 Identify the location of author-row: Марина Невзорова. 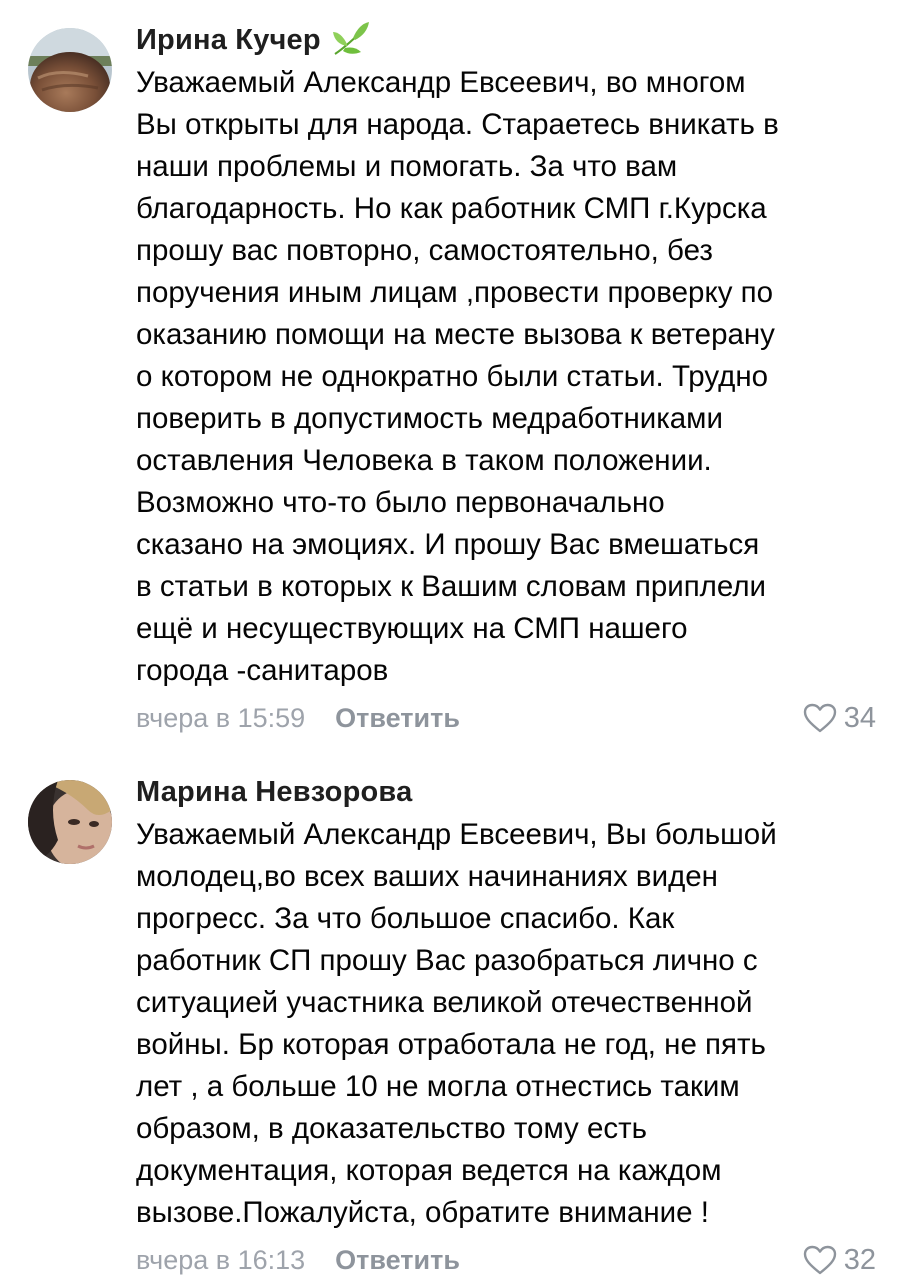
(511, 792).